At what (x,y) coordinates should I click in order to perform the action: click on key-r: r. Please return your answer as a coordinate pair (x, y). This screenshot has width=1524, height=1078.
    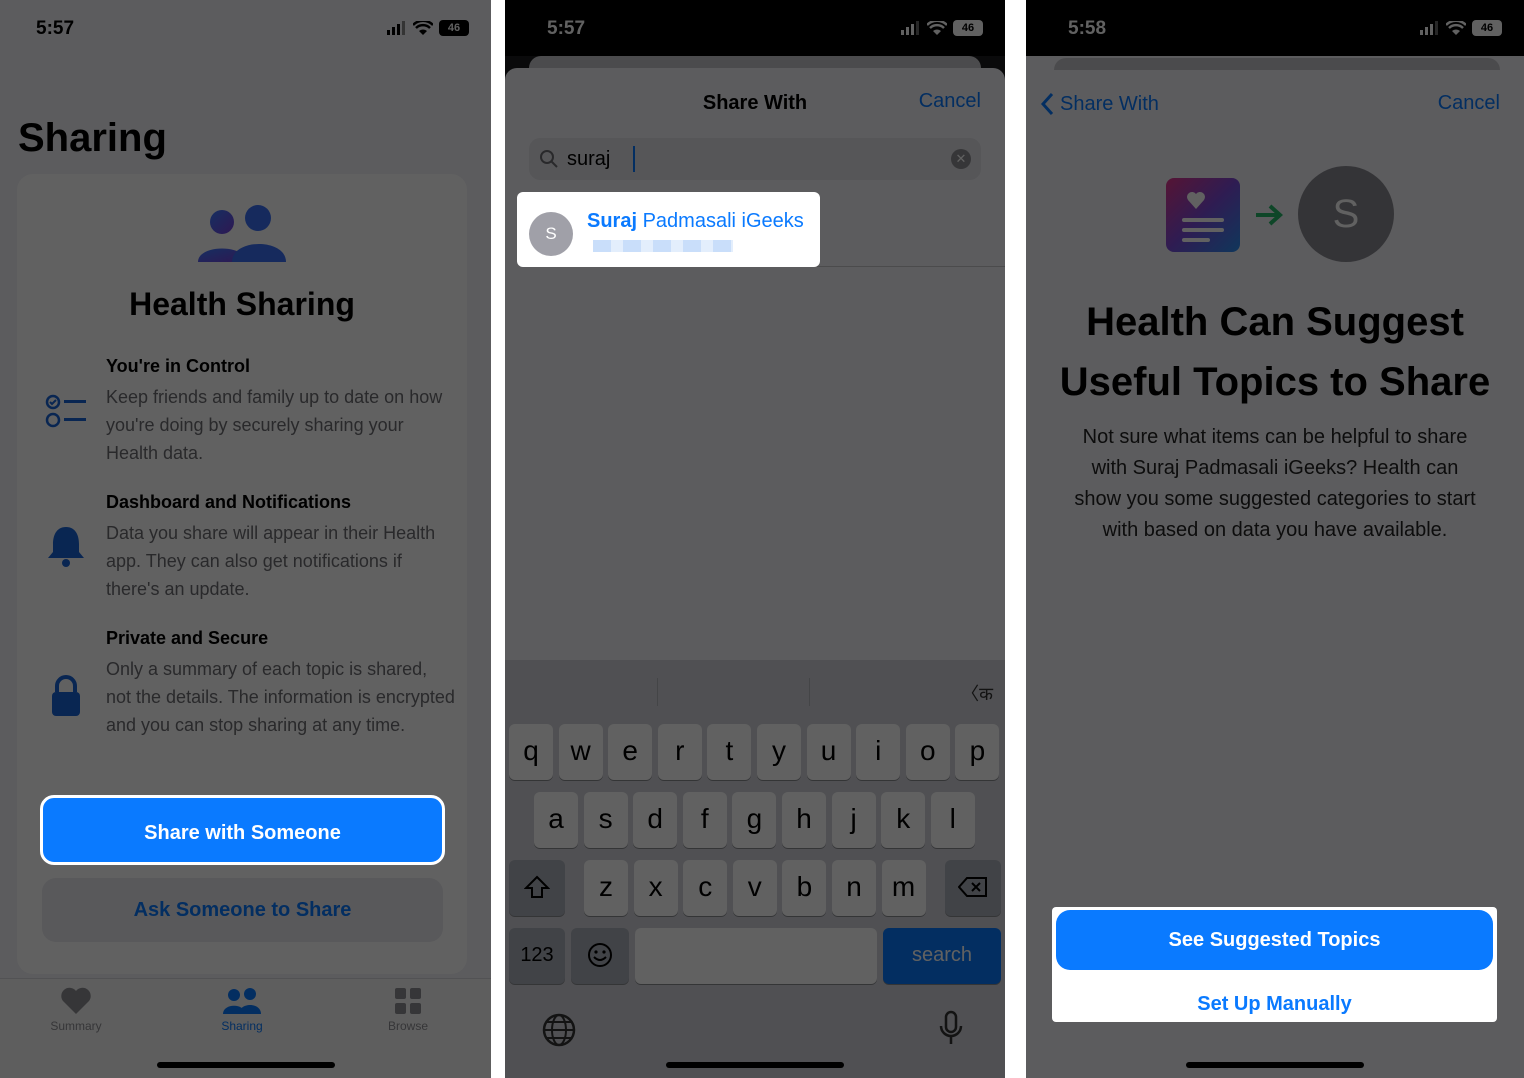
    Looking at the image, I should click on (679, 752).